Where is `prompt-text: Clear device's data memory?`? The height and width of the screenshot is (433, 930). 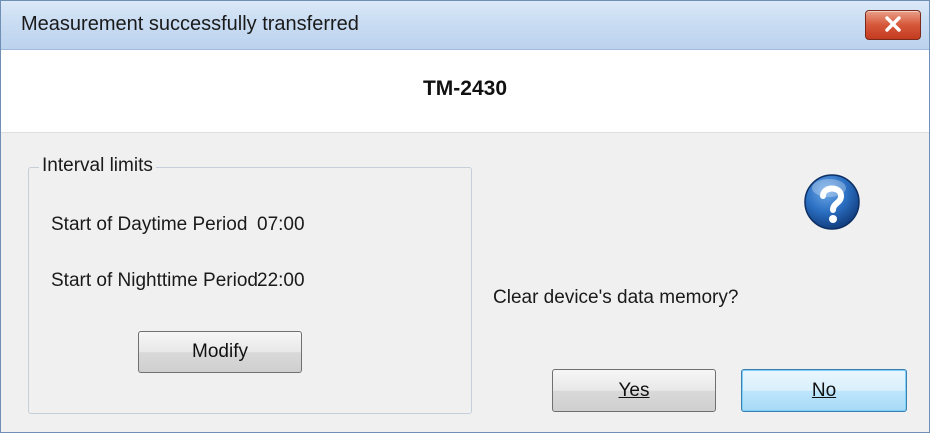
prompt-text: Clear device's data memory? is located at coordinates (616, 297).